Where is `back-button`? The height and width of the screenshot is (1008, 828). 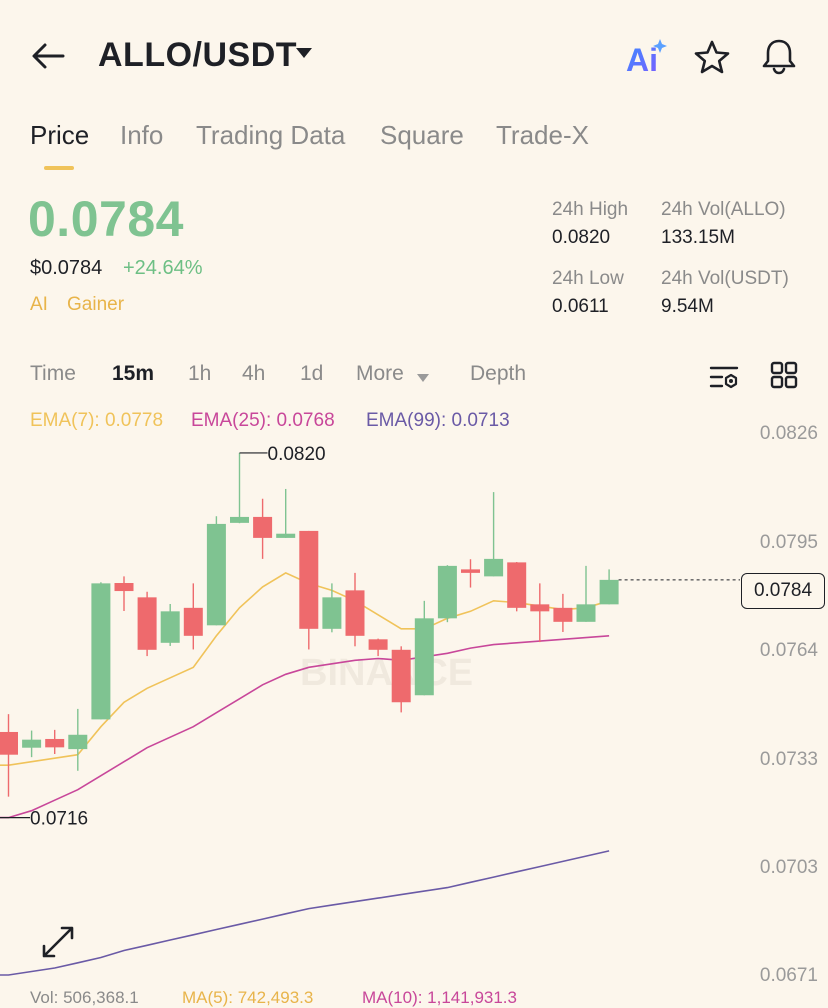
back-button is located at coordinates (48, 56).